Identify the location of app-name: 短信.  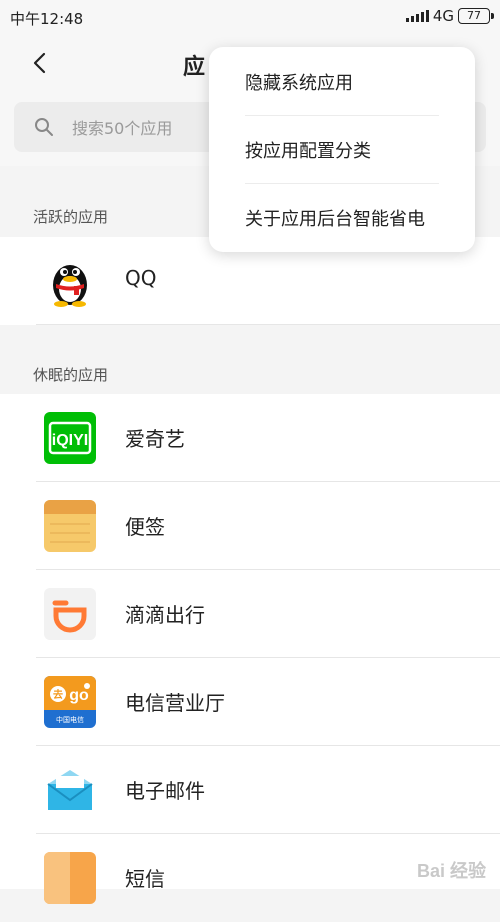
(145, 879).